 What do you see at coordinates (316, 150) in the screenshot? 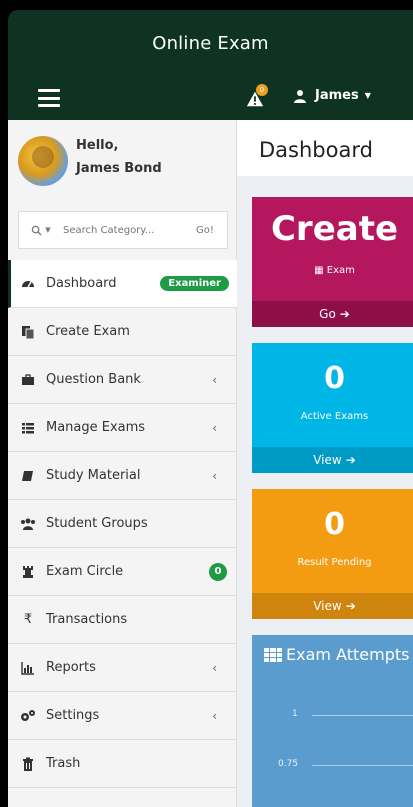
I see `page-title: Dashboard` at bounding box center [316, 150].